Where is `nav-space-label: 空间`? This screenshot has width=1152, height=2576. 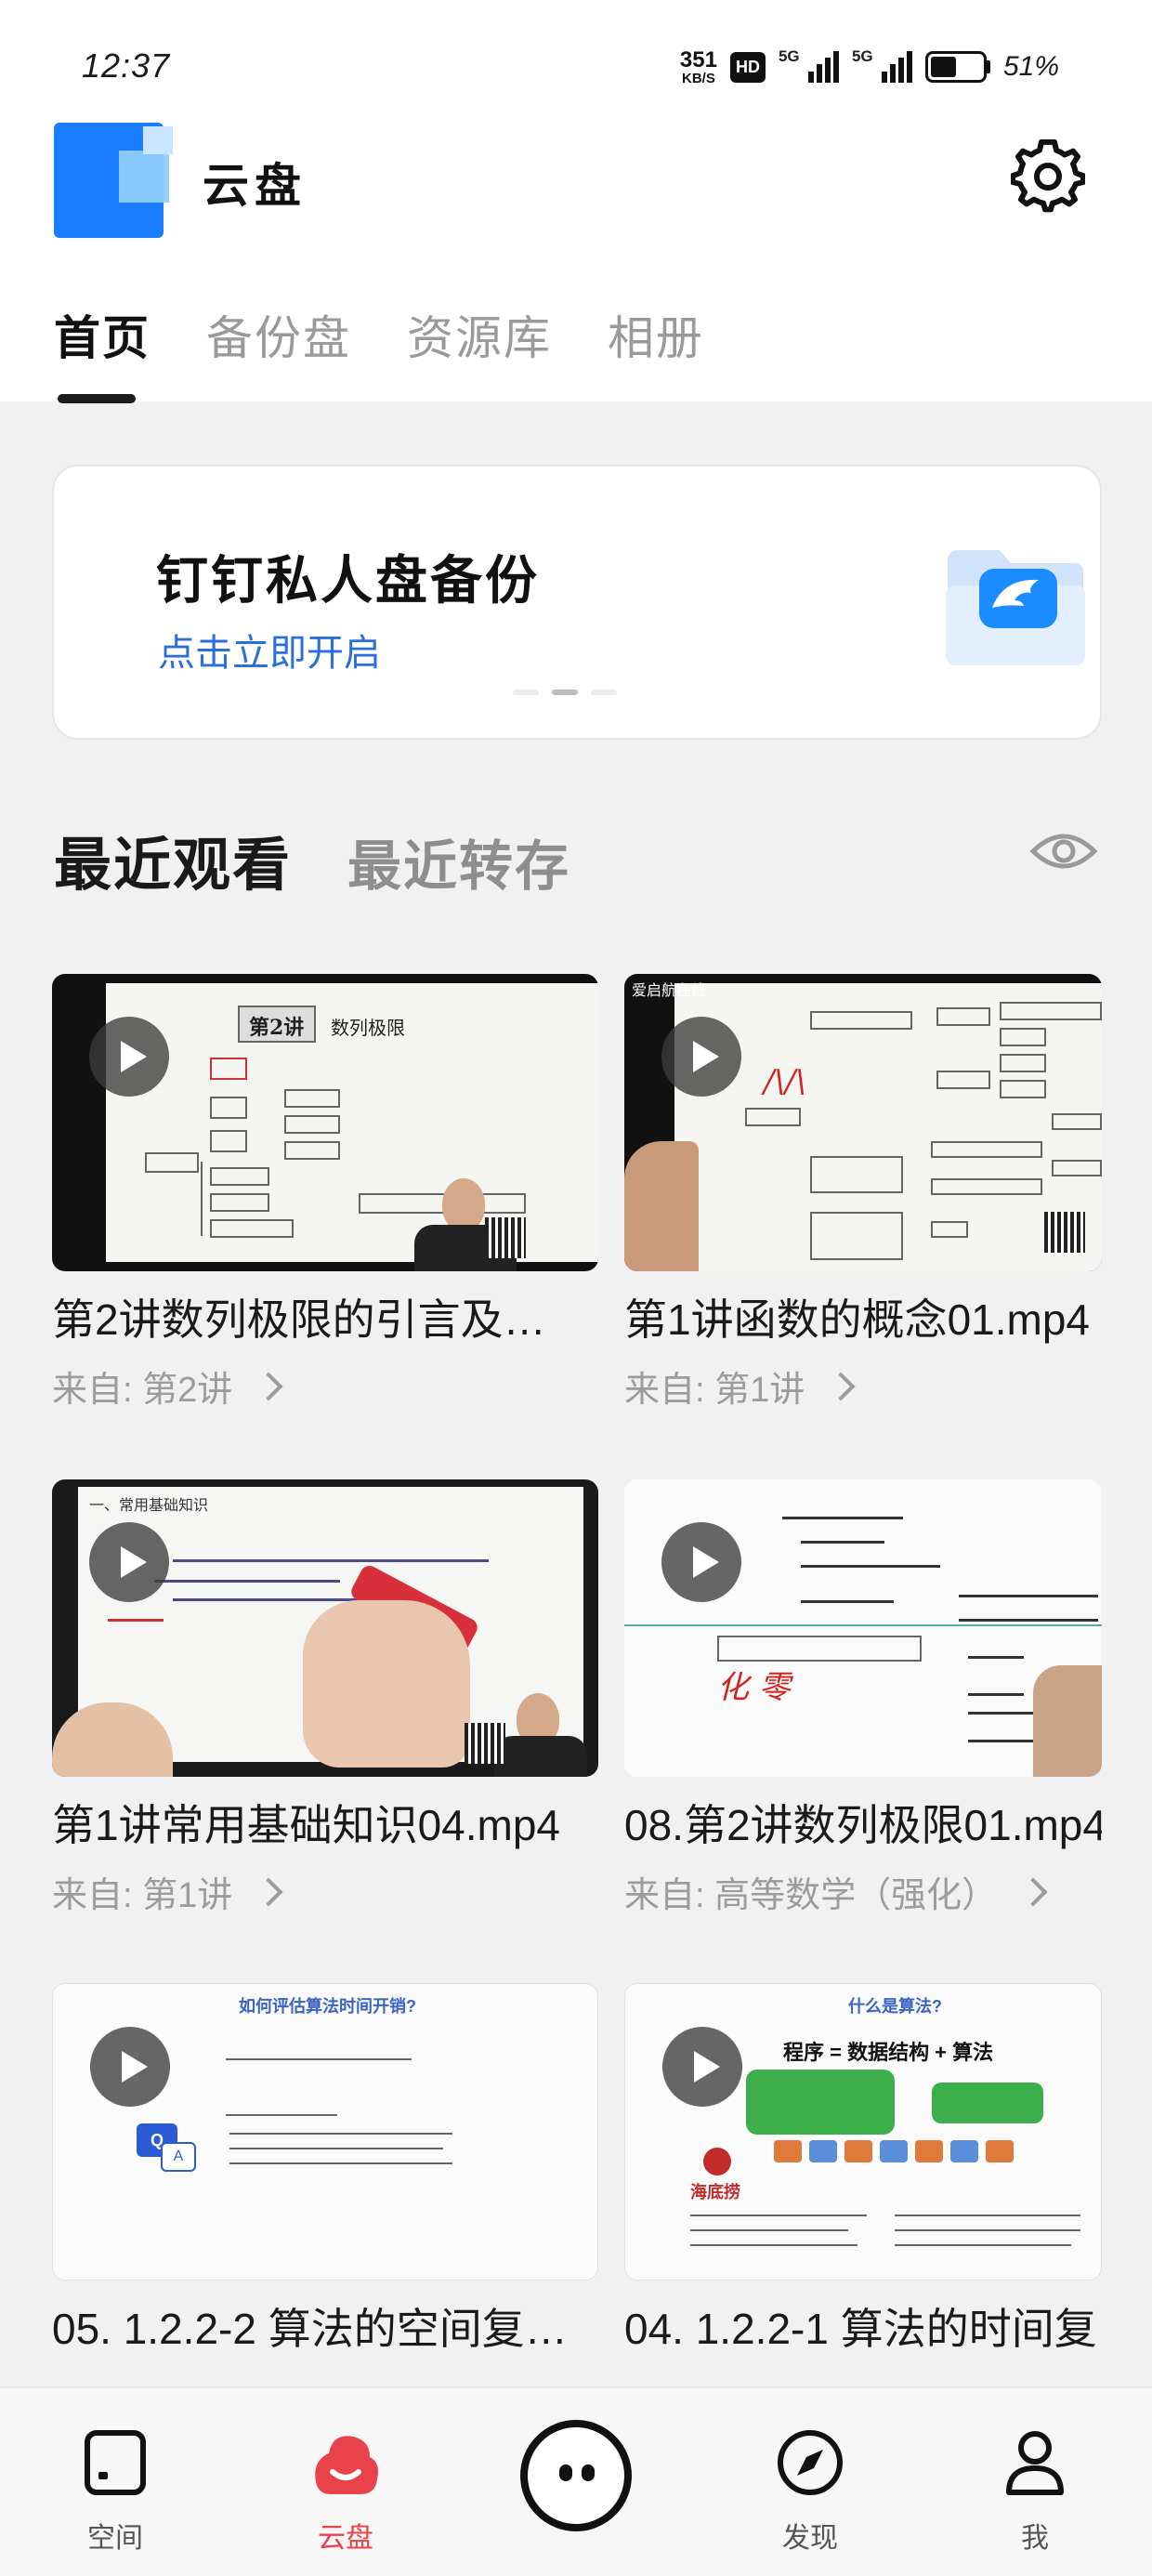 nav-space-label: 空间 is located at coordinates (115, 2538).